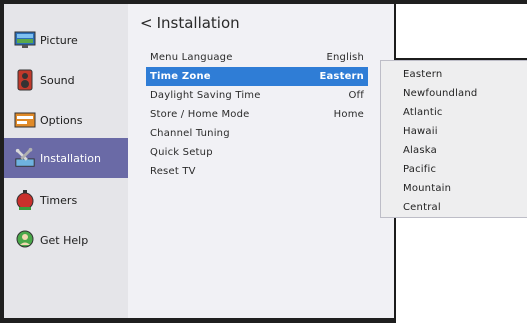  Describe the element at coordinates (25, 200) in the screenshot. I see `timers-icon` at that location.